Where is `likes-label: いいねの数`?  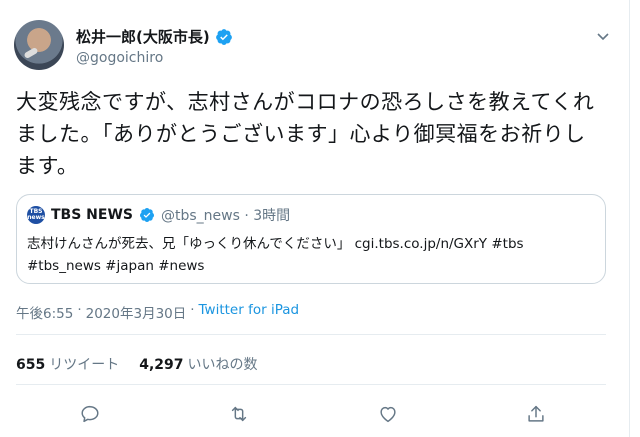
likes-label: いいねの数 is located at coordinates (223, 364).